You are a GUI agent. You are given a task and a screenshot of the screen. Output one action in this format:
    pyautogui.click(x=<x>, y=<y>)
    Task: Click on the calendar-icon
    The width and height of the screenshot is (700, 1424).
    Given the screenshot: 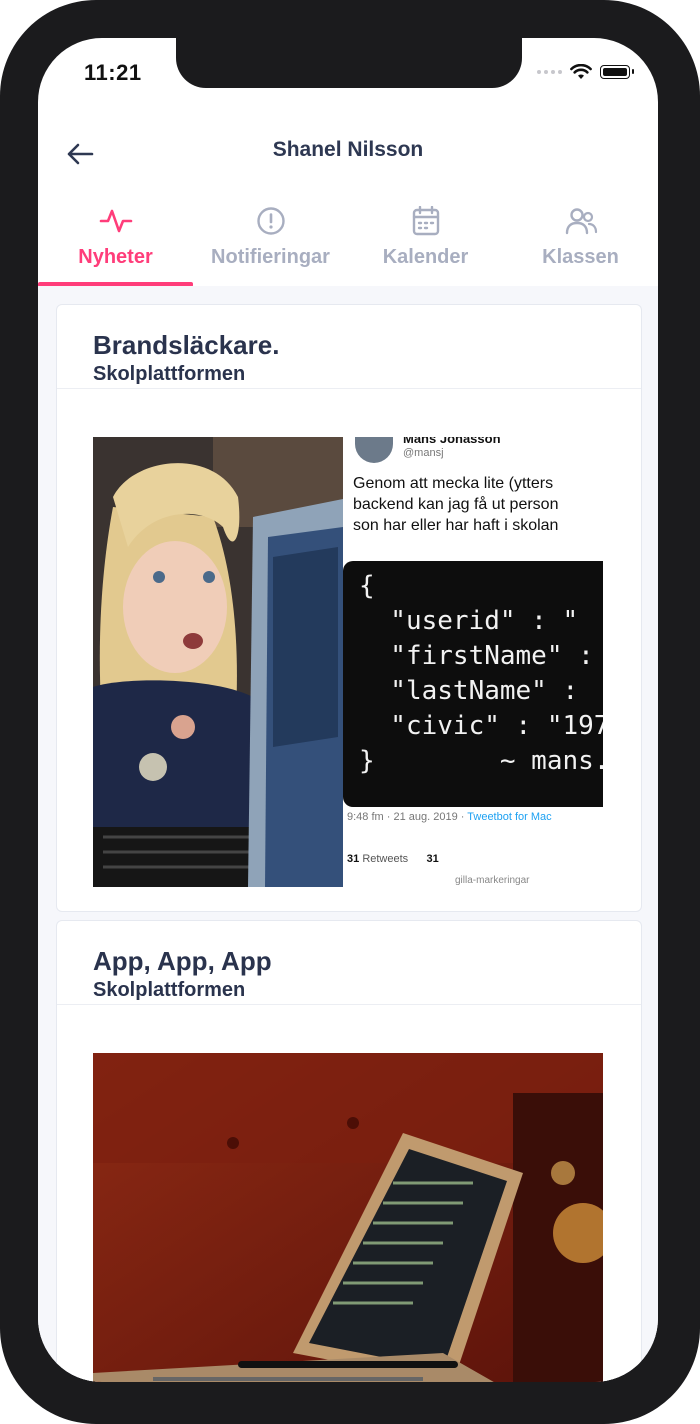 What is the action you would take?
    pyautogui.click(x=425, y=221)
    